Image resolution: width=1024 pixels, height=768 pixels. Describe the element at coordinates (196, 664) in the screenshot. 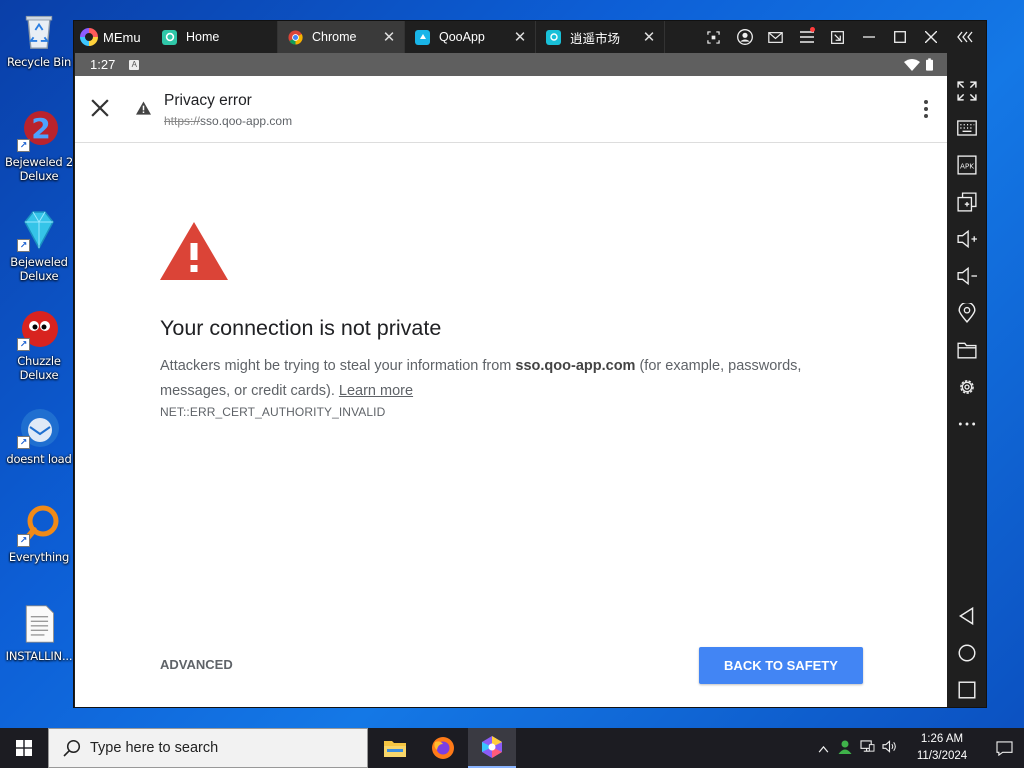

I see `advanced-button: ADVANCED` at that location.